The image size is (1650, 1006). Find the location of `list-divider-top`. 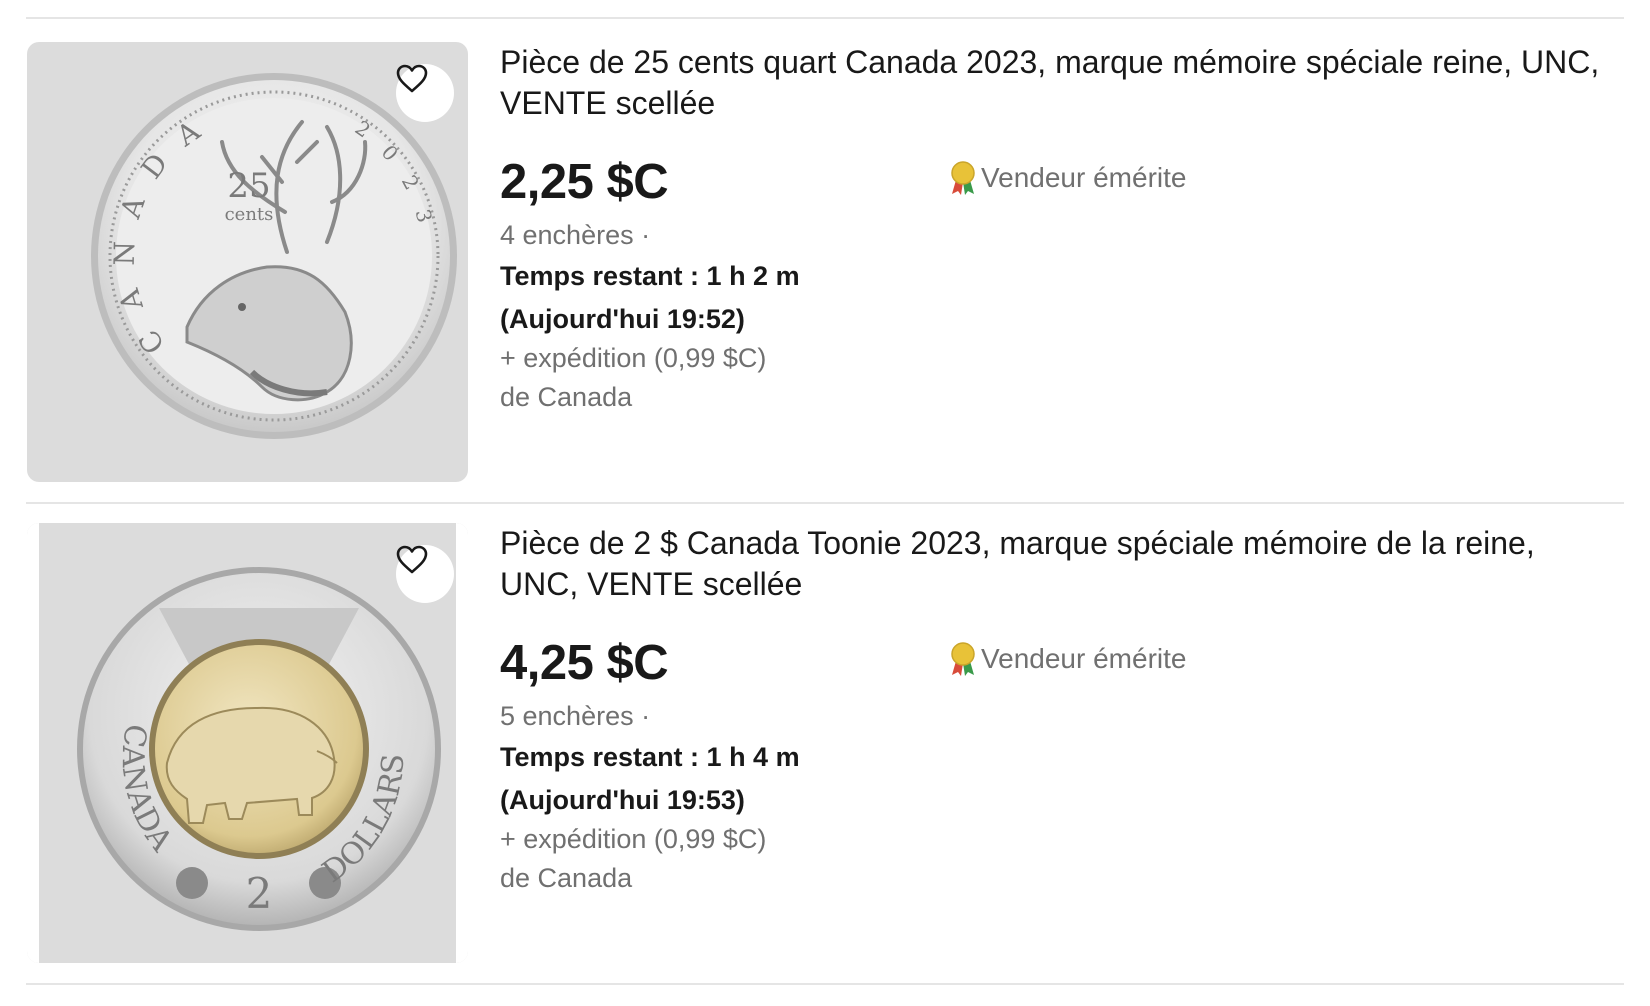

list-divider-top is located at coordinates (825, 18).